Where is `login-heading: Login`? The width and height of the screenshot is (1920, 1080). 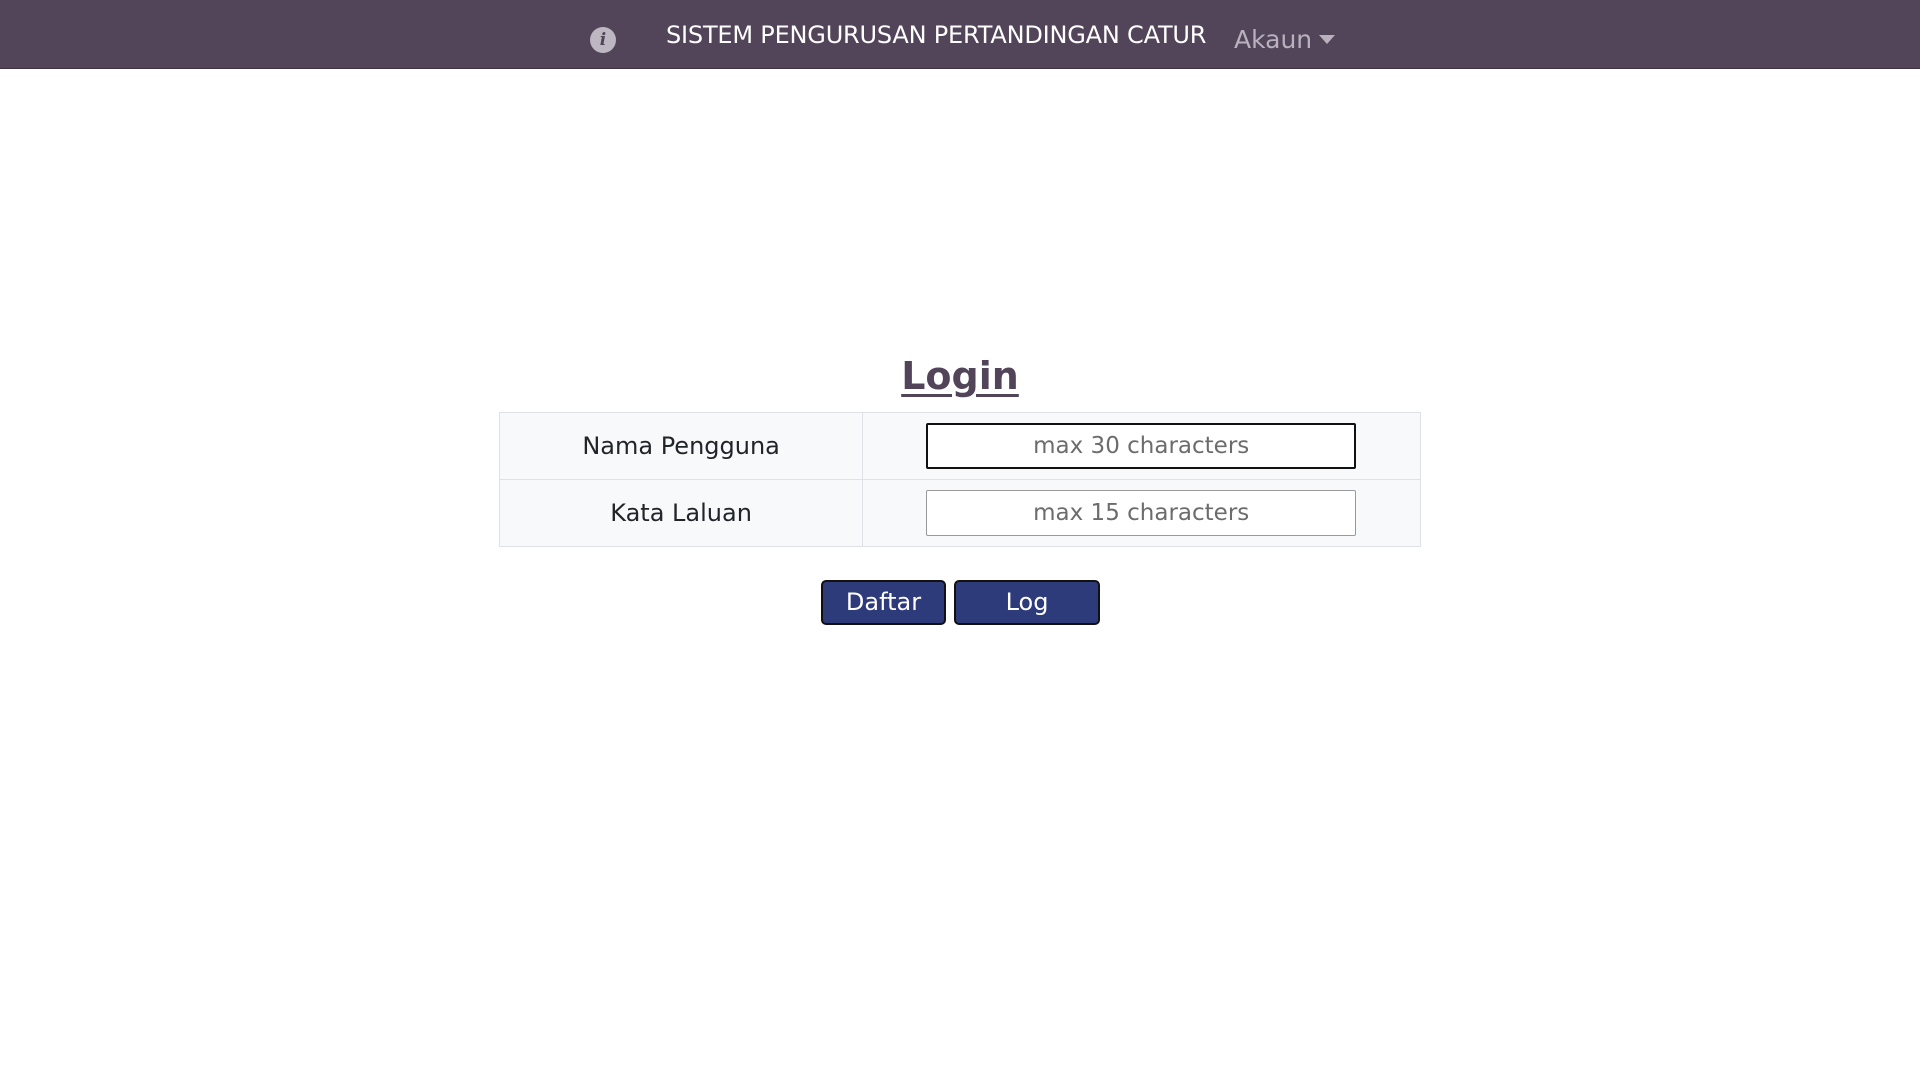 login-heading: Login is located at coordinates (960, 376).